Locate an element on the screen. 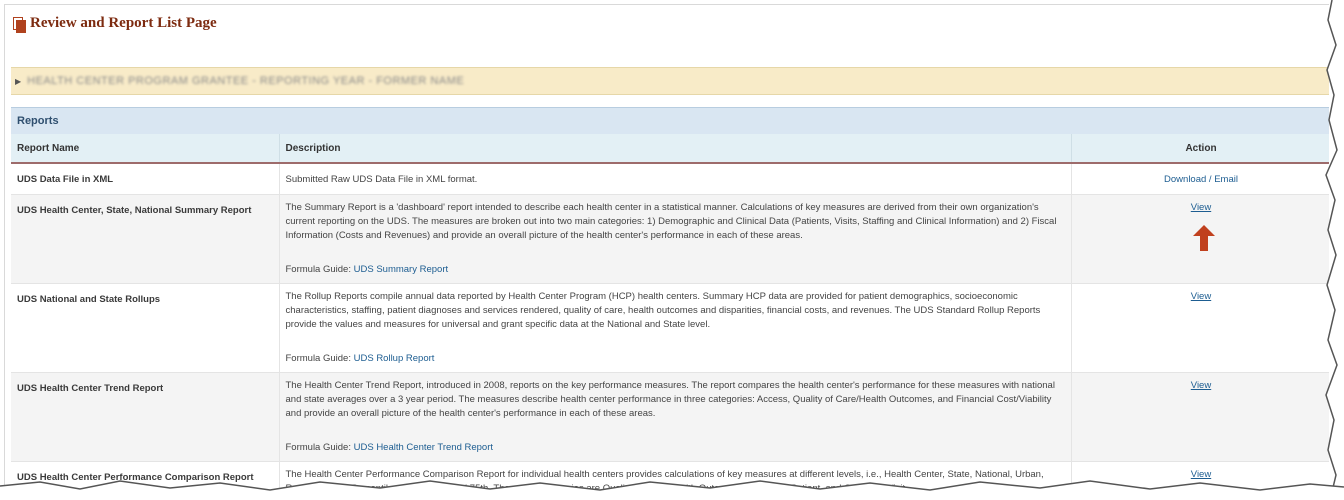 This screenshot has height=500, width=1344. column-header-description: Description is located at coordinates (675, 149).